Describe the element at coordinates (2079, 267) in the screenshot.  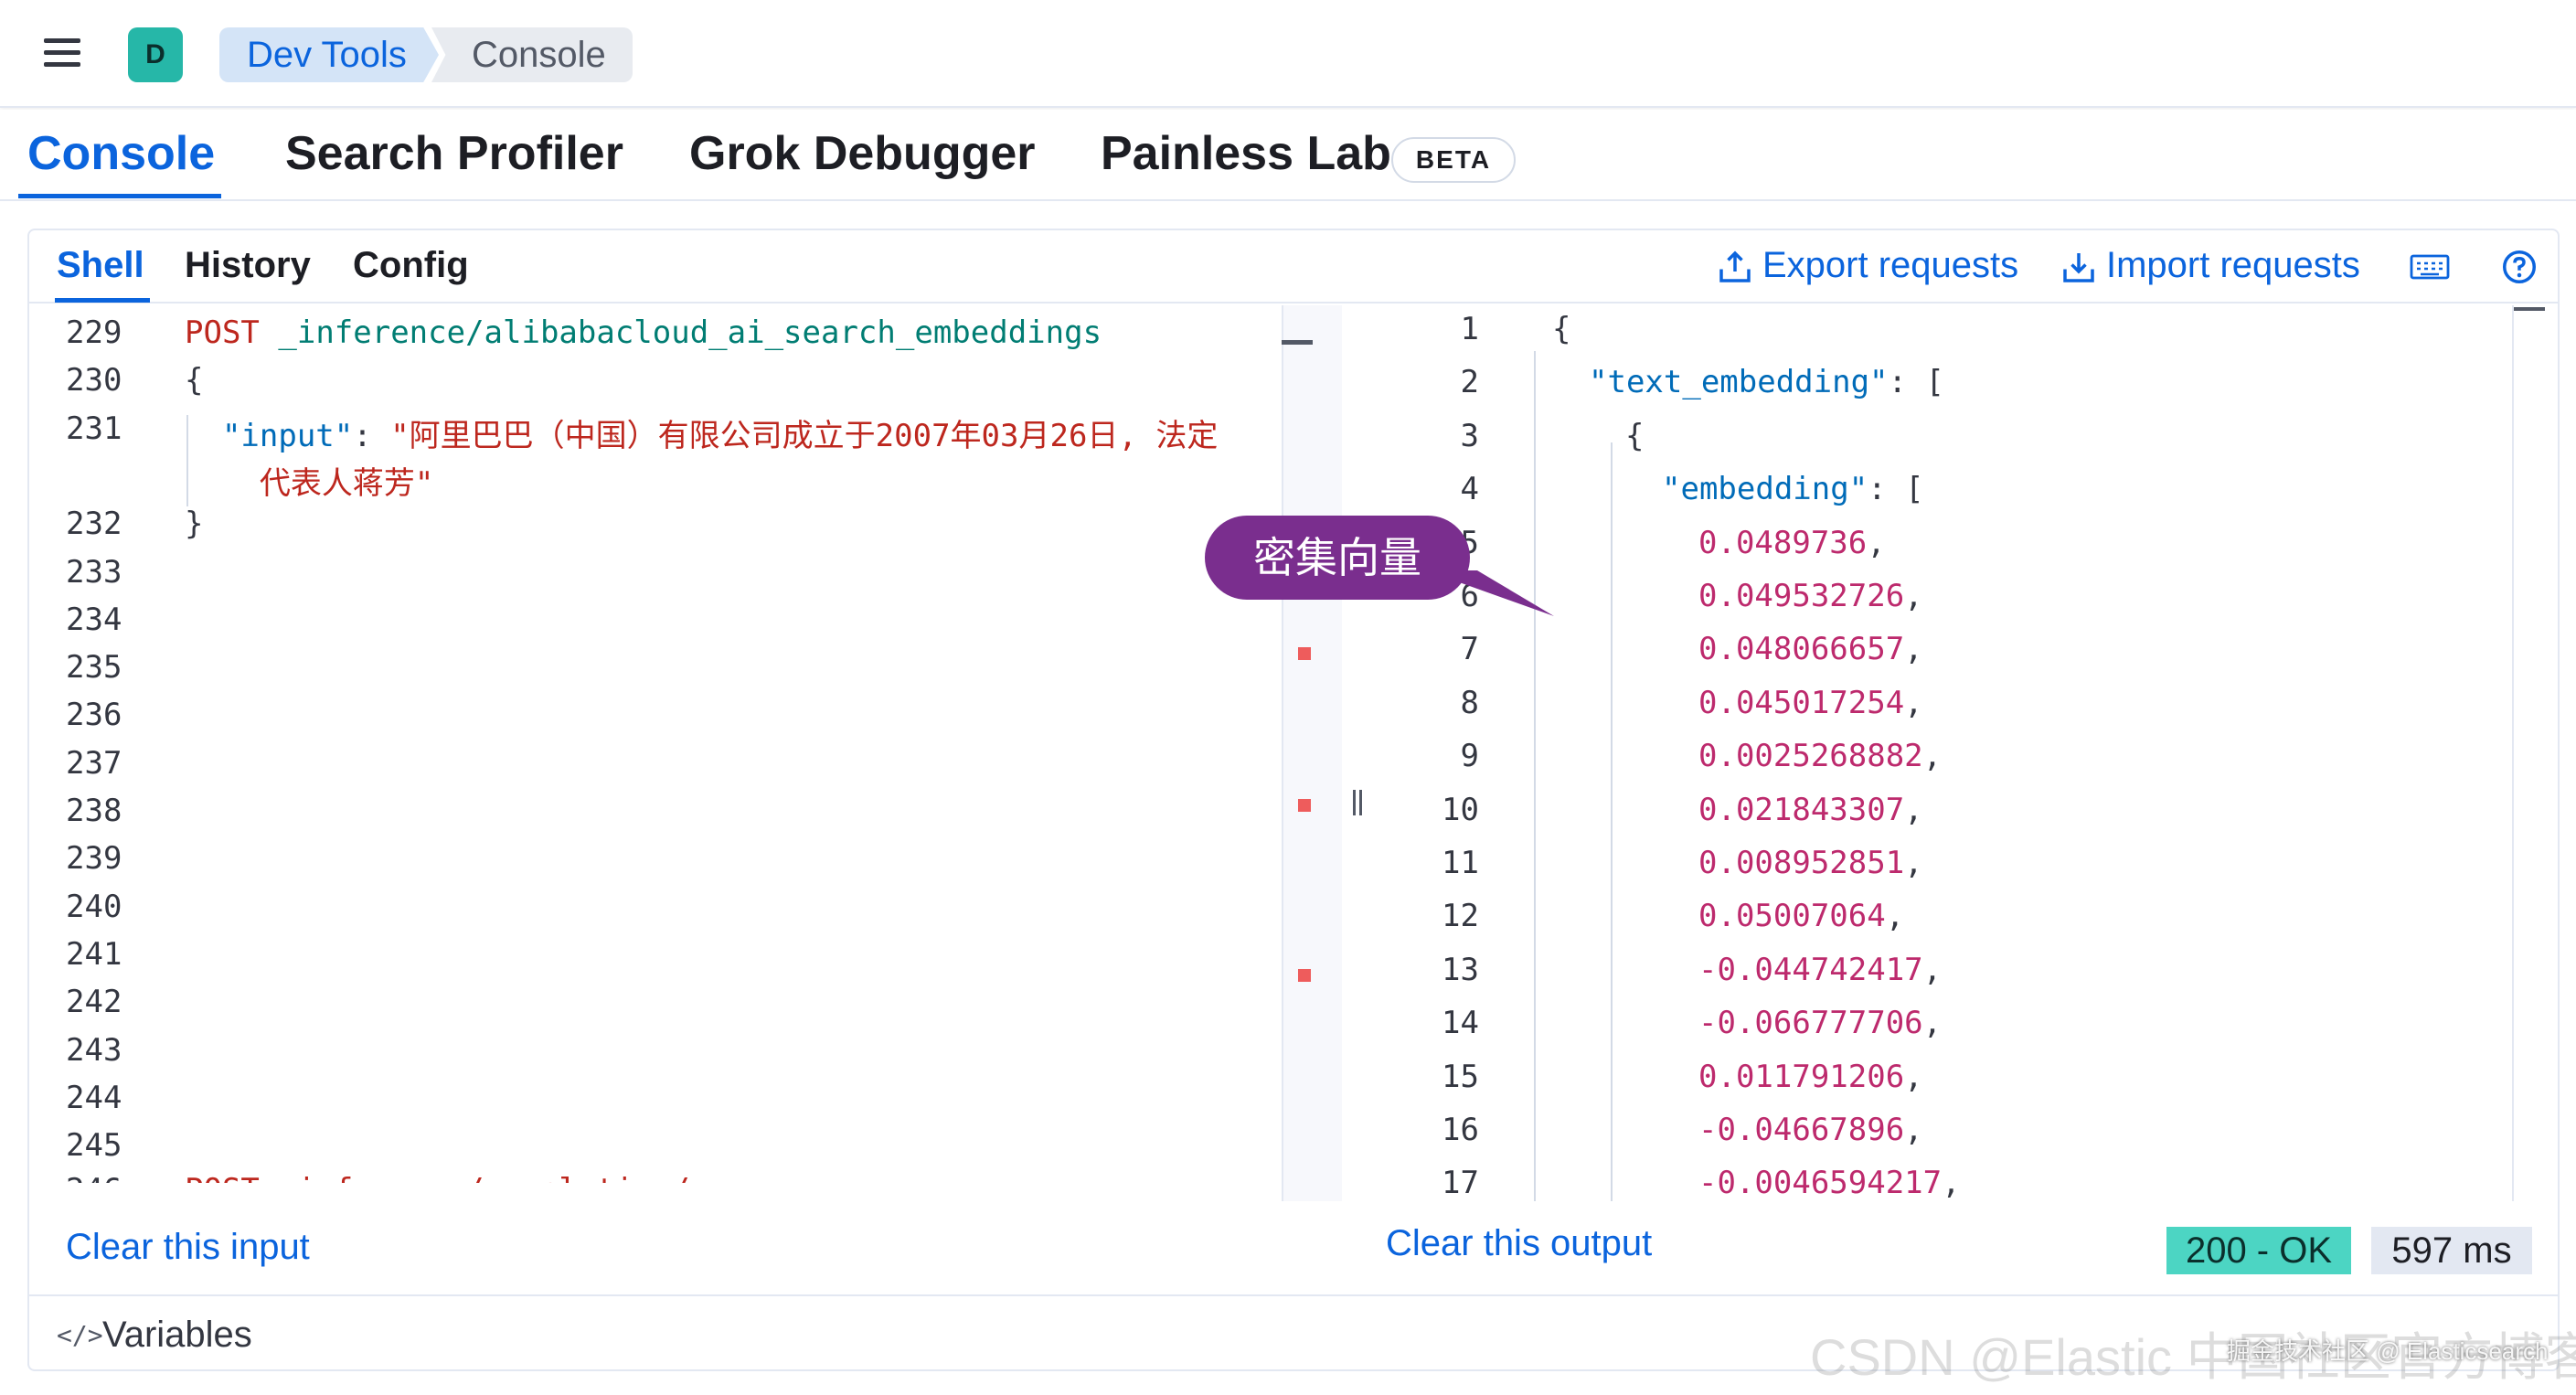
I see `import-icon` at that location.